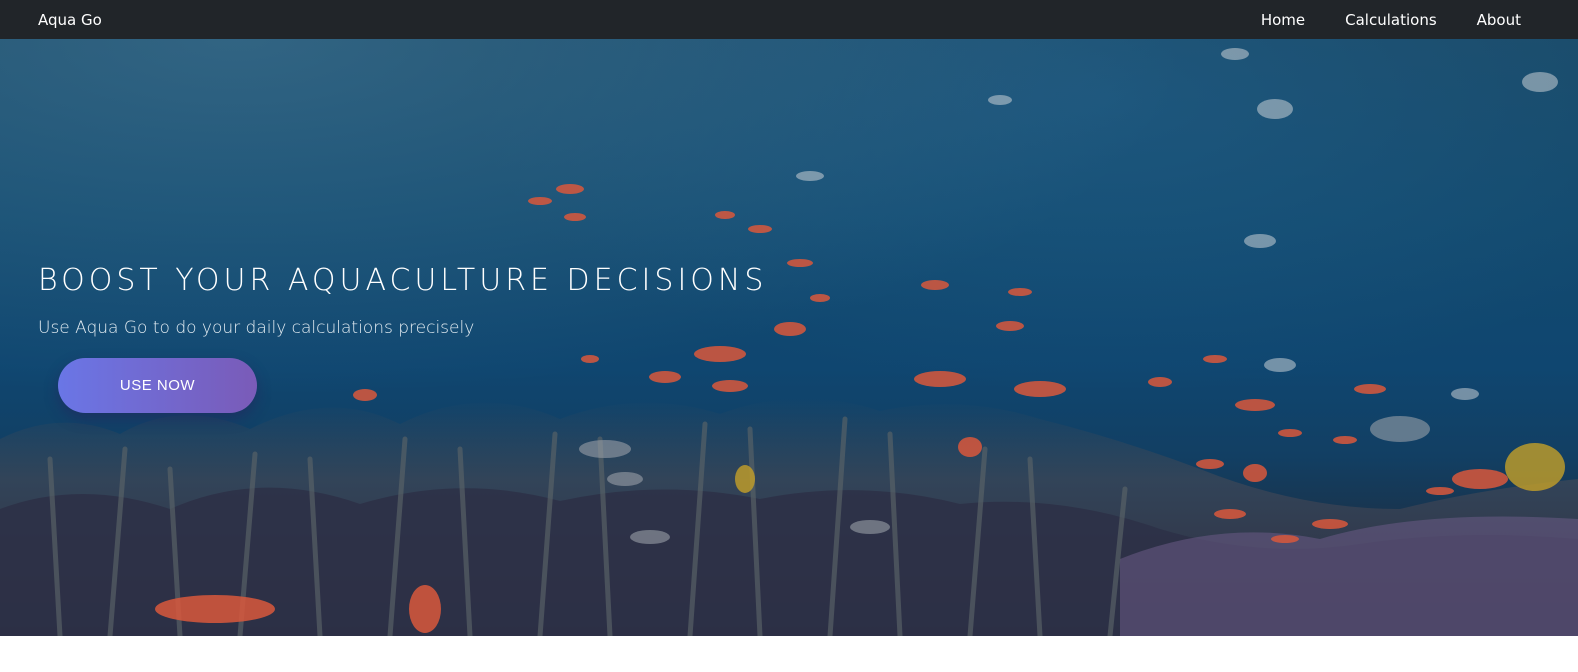  What do you see at coordinates (70, 19) in the screenshot?
I see `brand-logo-link: Aqua Go` at bounding box center [70, 19].